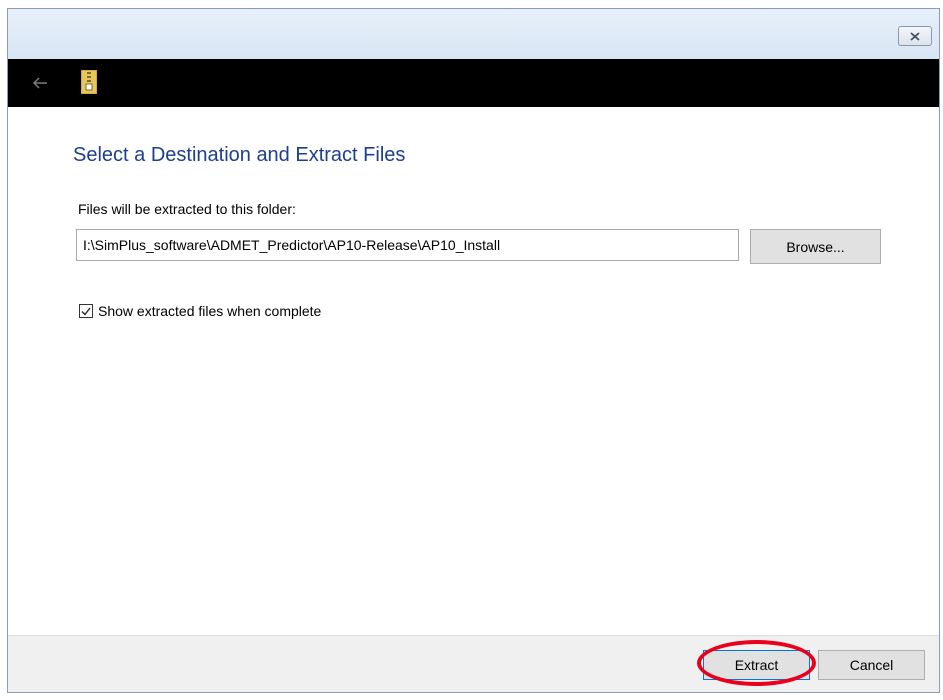 The width and height of the screenshot is (943, 700). Describe the element at coordinates (473, 83) in the screenshot. I see `header-bar` at that location.